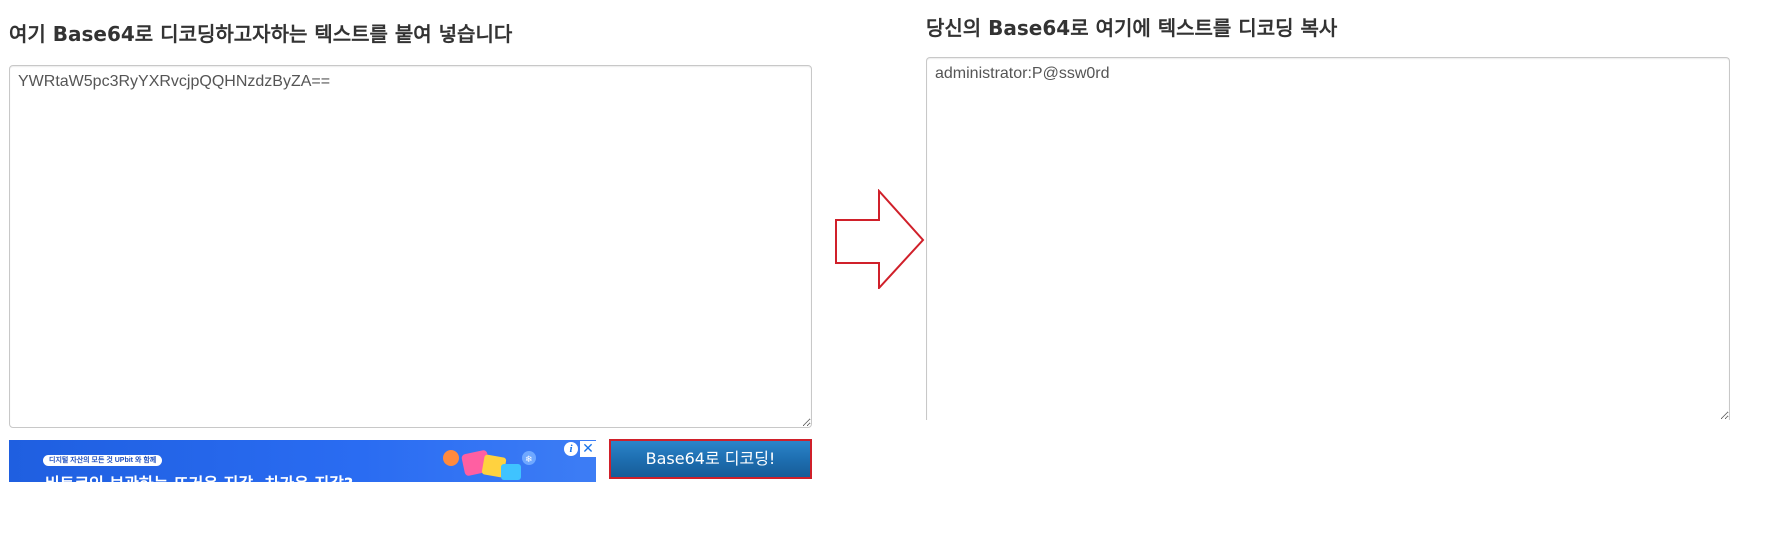  Describe the element at coordinates (588, 449) in the screenshot. I see `ad-close-icon: ✕` at that location.